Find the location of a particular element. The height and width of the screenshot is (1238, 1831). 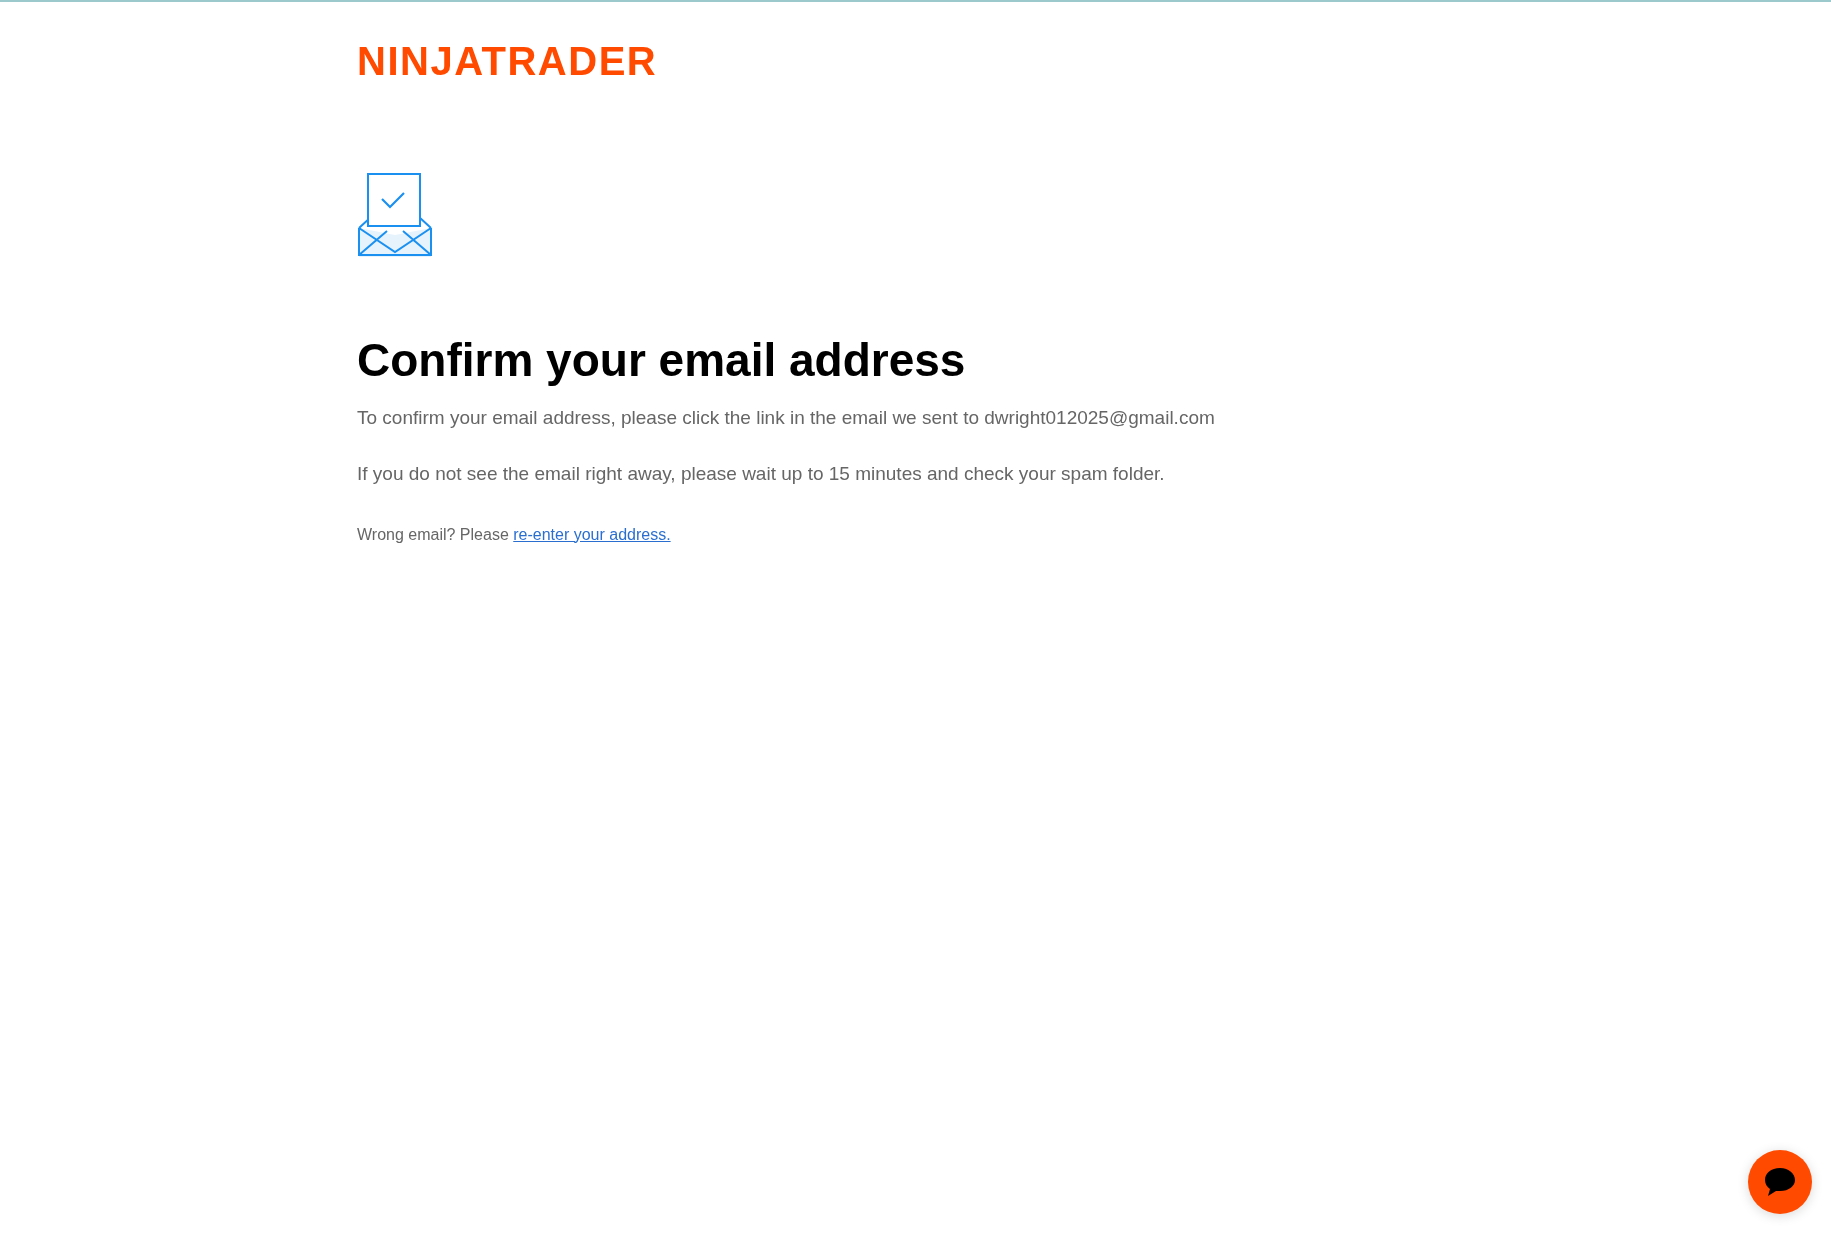

chat-button is located at coordinates (1780, 1182).